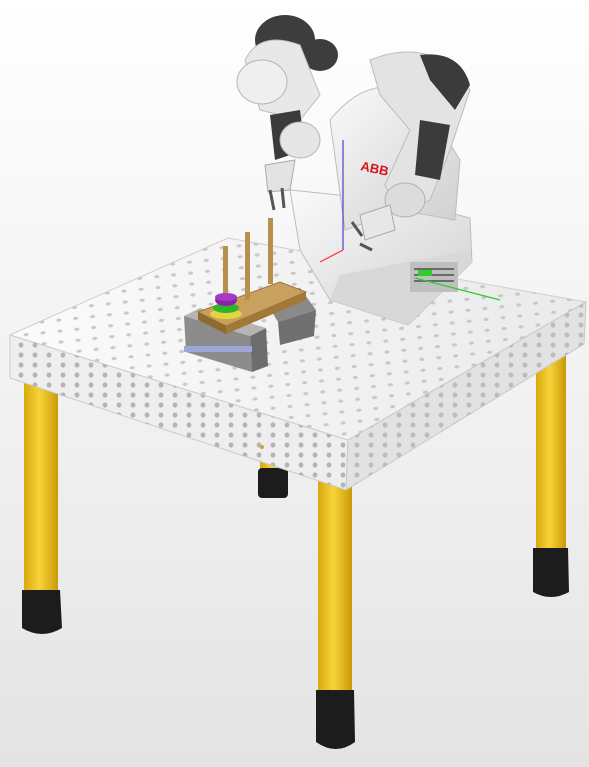  Describe the element at coordinates (42, 506) in the screenshot. I see `table-leg-front-left` at that location.